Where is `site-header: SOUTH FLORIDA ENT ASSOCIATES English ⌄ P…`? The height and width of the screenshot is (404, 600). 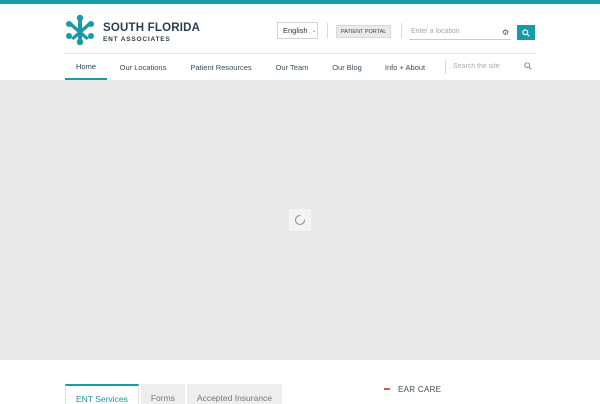
site-header: SOUTH FLORIDA ENT ASSOCIATES English ⌄ P… is located at coordinates (300, 29).